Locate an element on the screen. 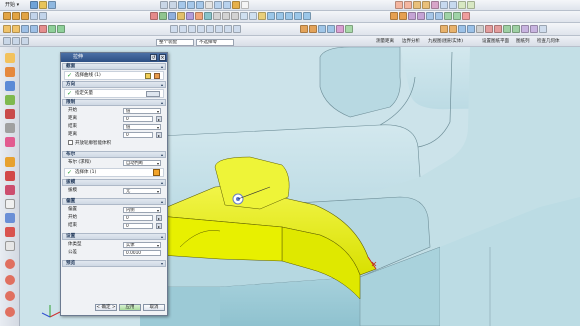  surface-icon is located at coordinates (394, 16).